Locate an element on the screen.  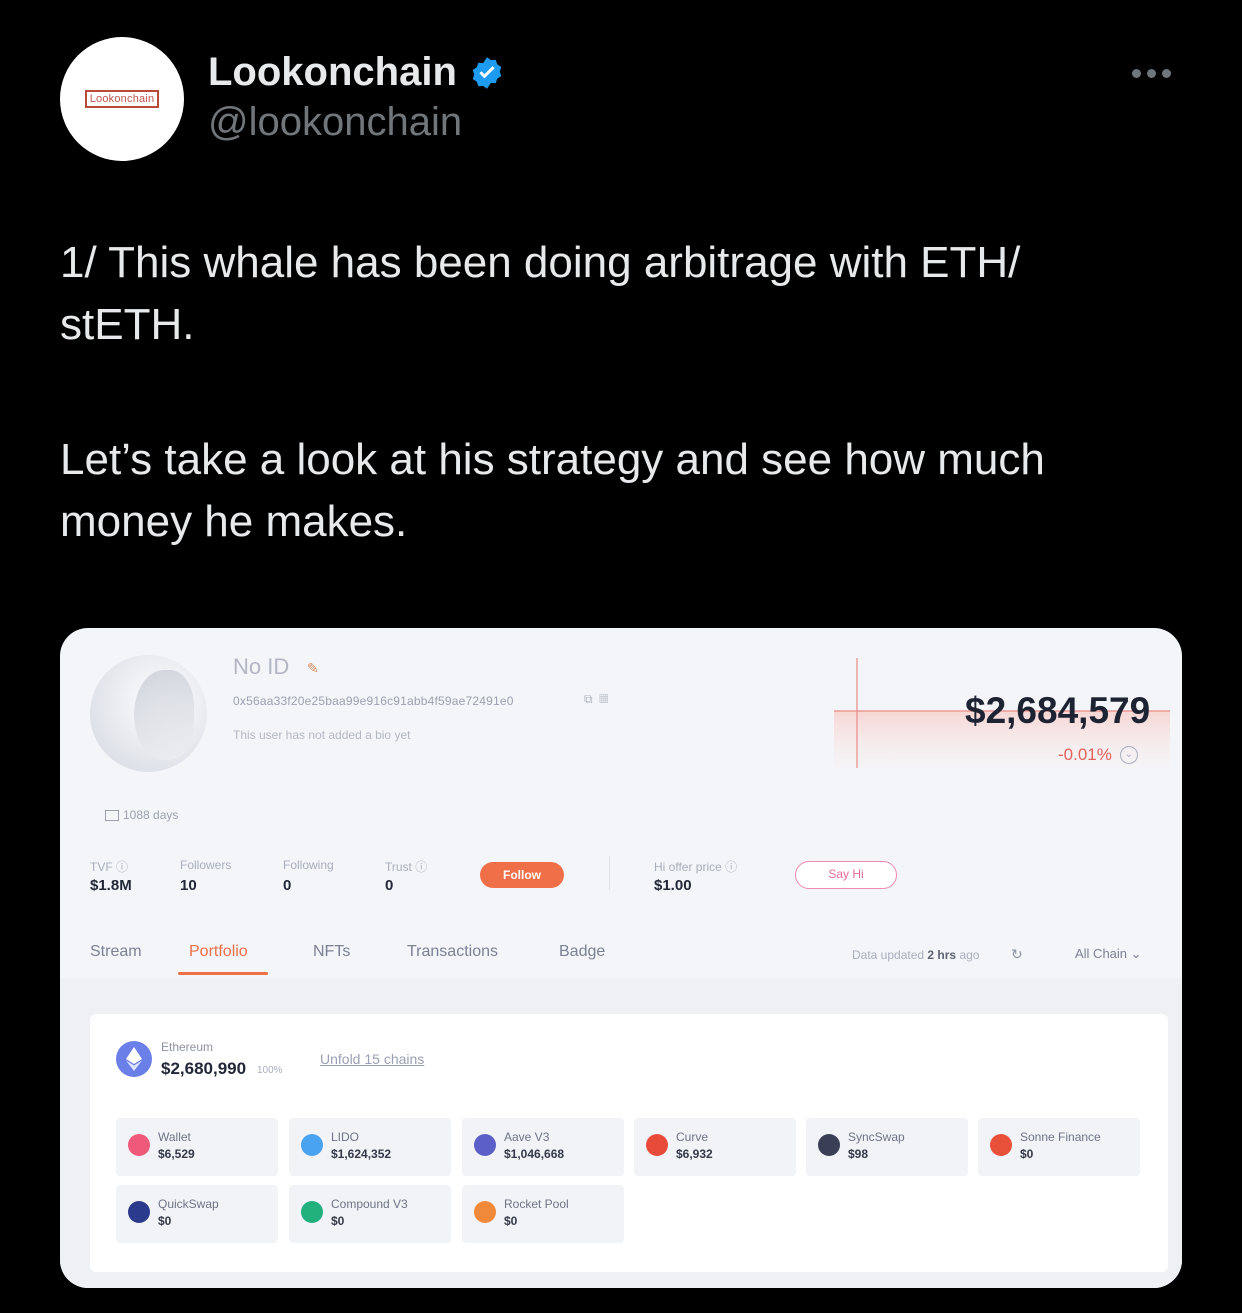
protocol-name: Wallet is located at coordinates (174, 1137).